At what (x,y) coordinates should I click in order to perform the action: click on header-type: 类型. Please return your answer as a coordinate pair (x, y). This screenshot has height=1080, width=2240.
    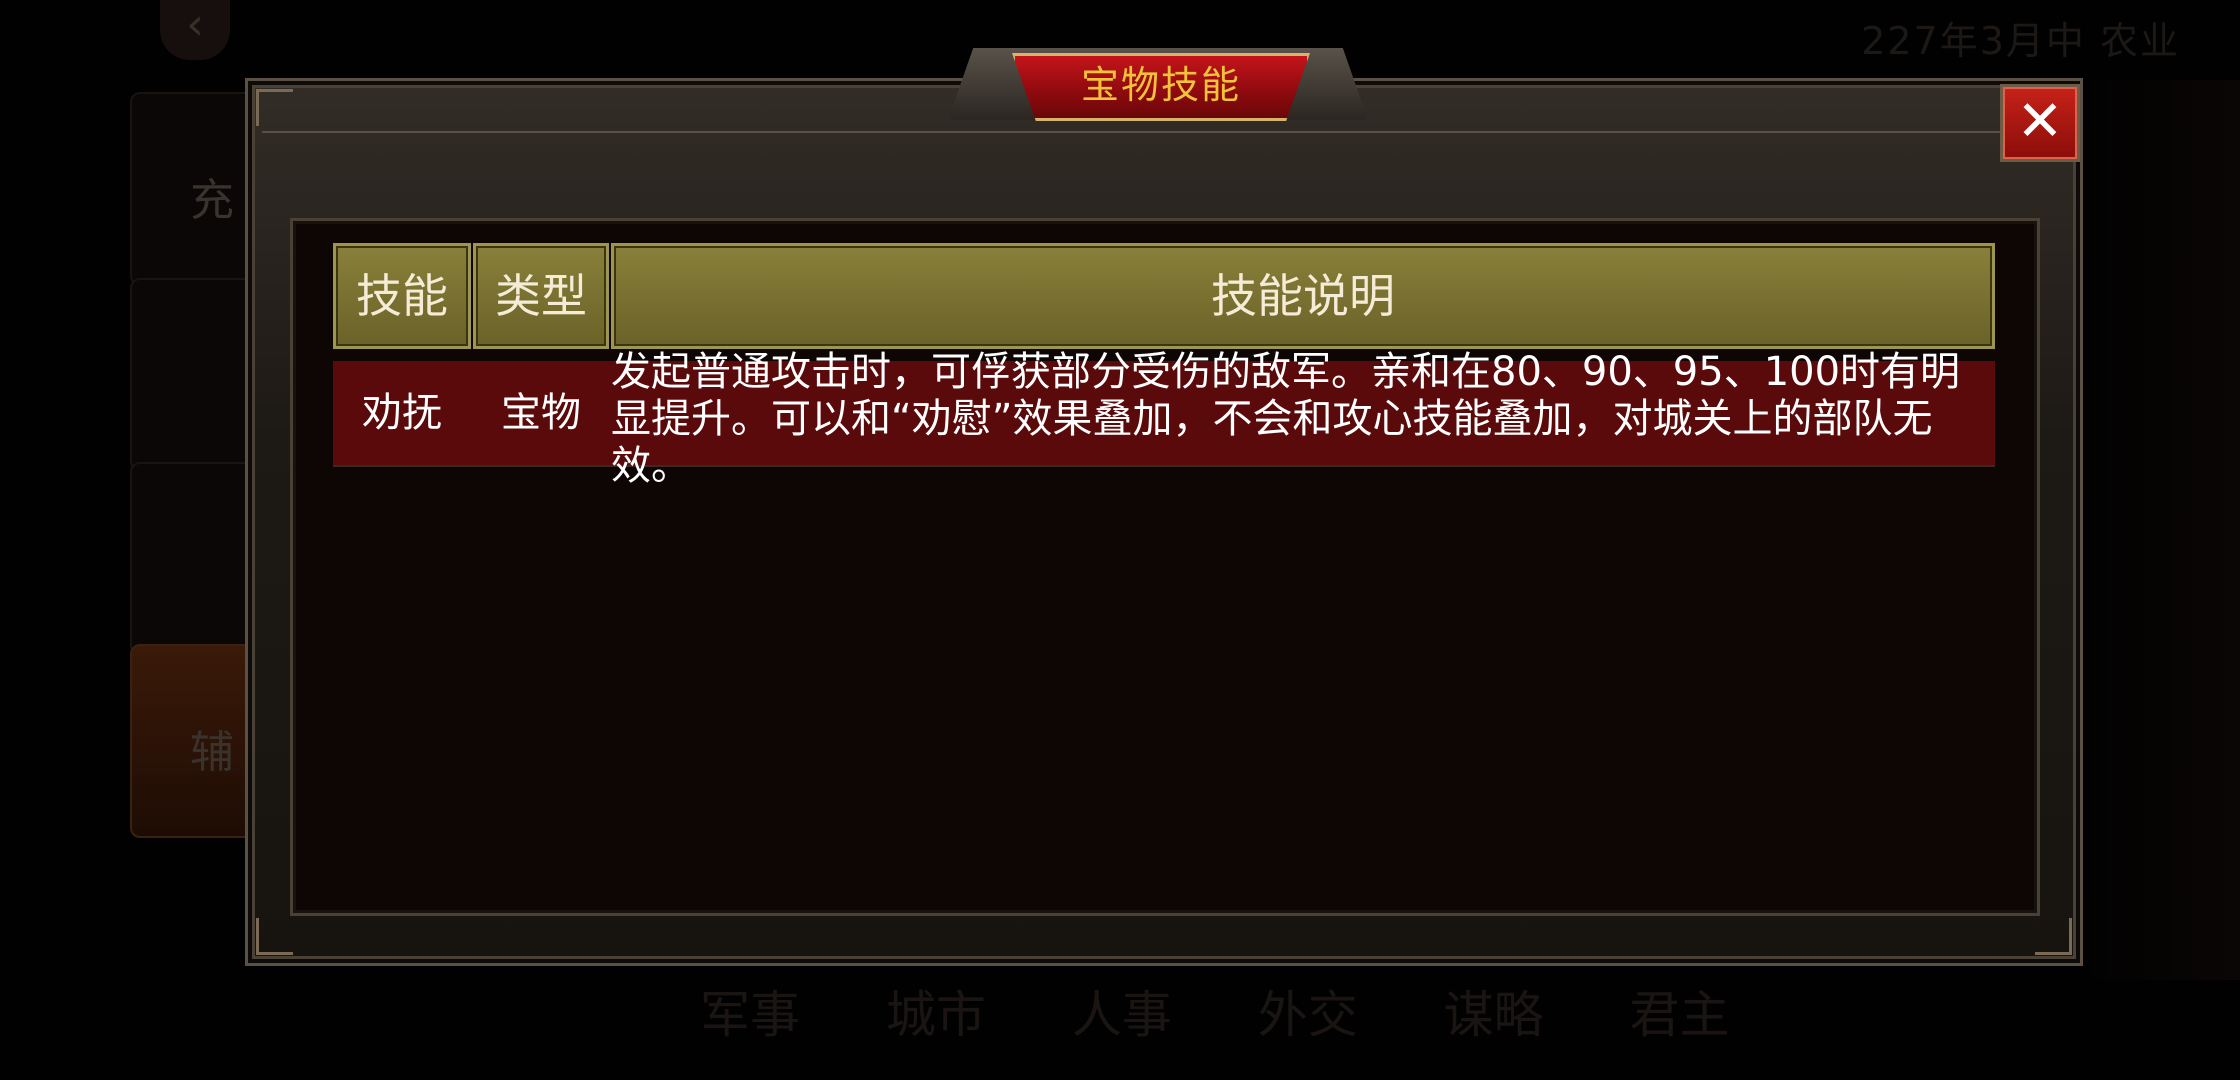
    Looking at the image, I should click on (541, 296).